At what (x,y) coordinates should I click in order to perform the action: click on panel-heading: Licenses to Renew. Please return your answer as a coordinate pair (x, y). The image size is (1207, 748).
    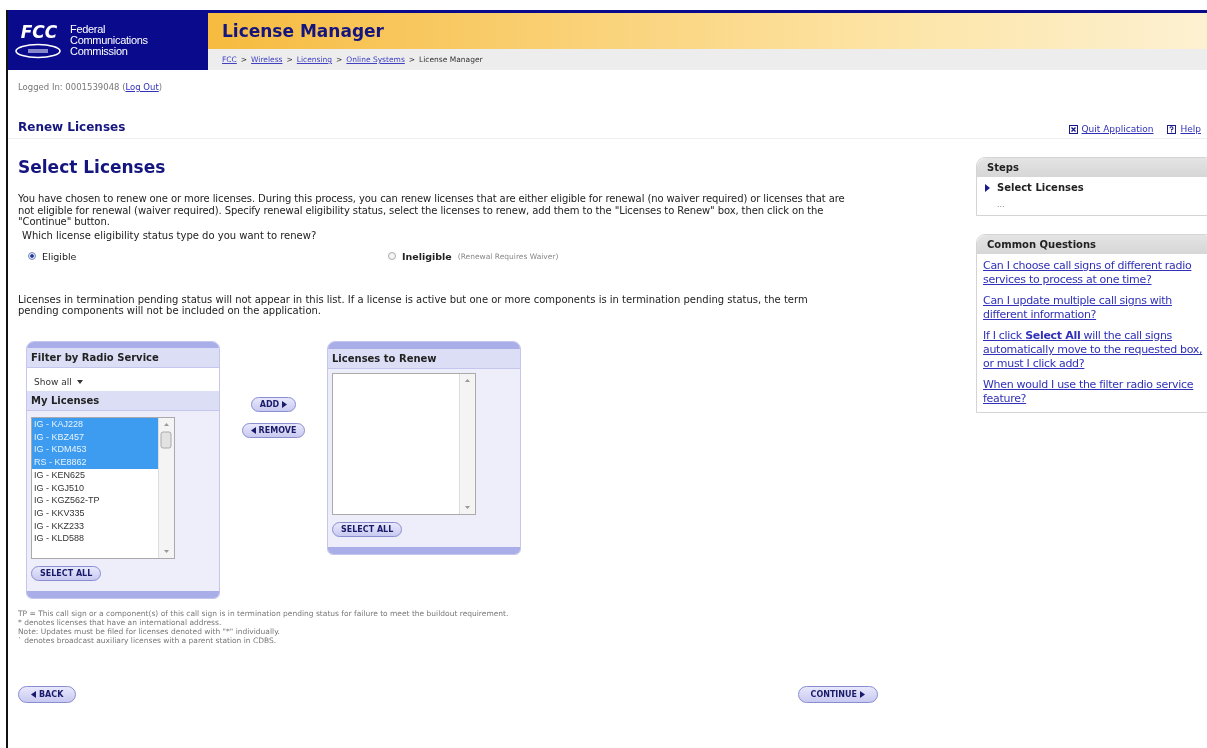
    Looking at the image, I should click on (424, 358).